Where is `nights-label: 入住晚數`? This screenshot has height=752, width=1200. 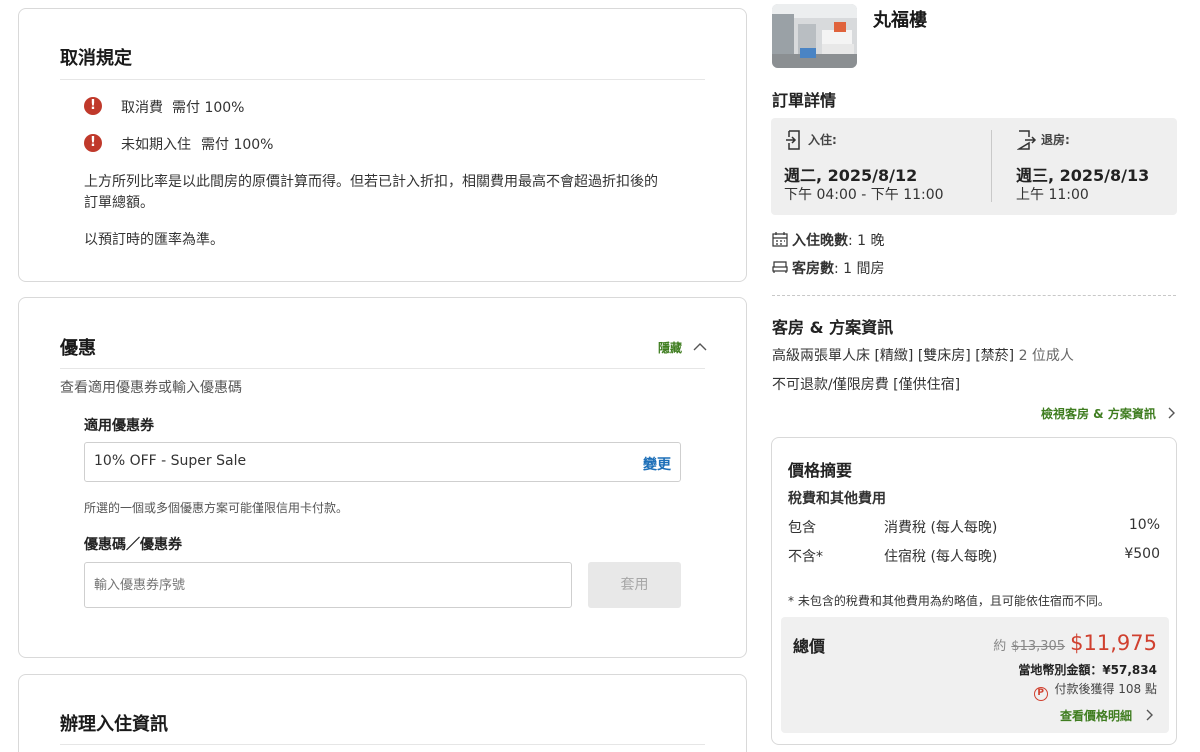 nights-label: 入住晚數 is located at coordinates (820, 241).